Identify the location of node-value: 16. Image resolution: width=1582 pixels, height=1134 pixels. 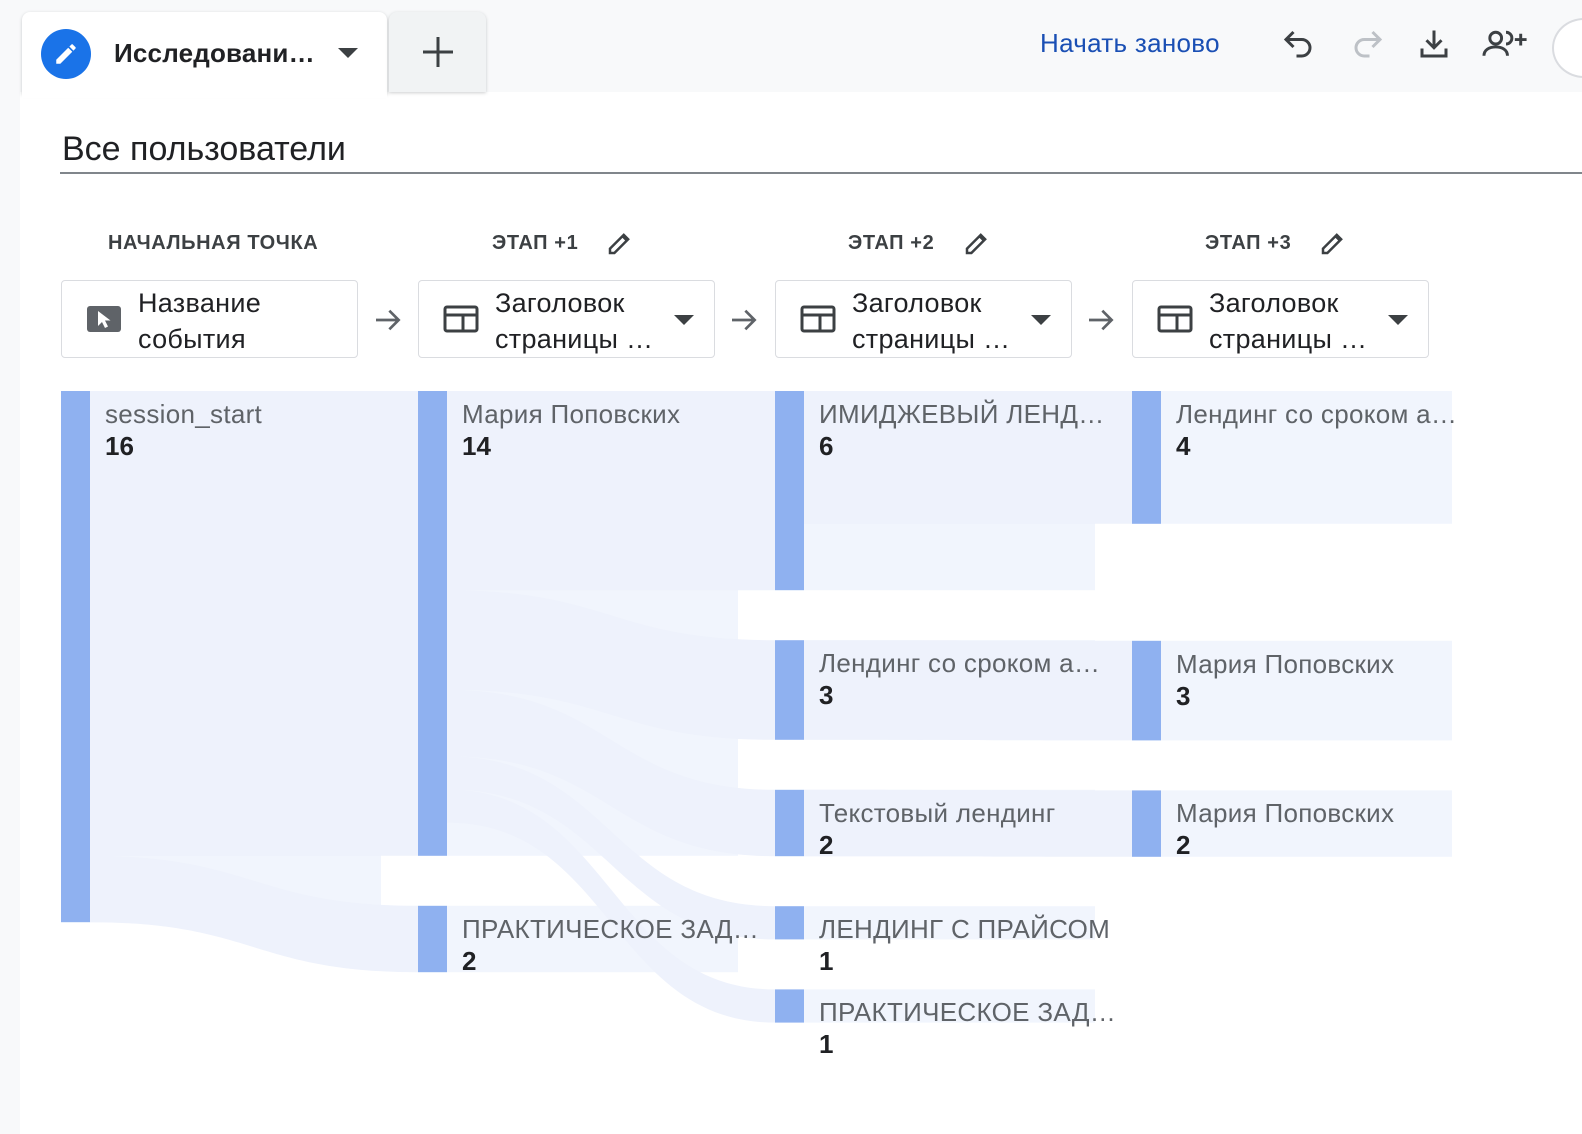
(119, 446).